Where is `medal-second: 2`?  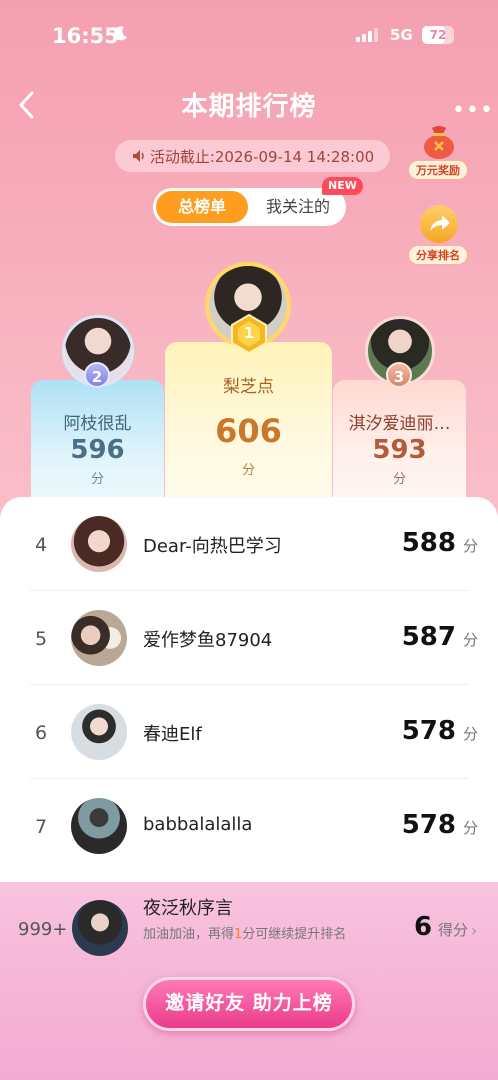 medal-second: 2 is located at coordinates (97, 375).